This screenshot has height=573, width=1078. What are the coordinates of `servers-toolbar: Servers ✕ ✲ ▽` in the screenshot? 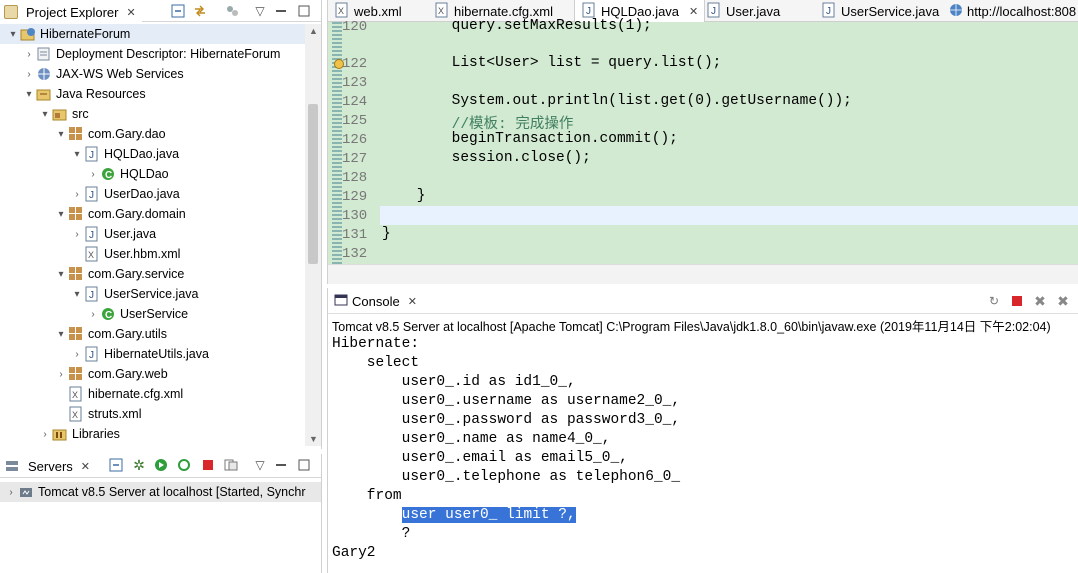 It's located at (160, 466).